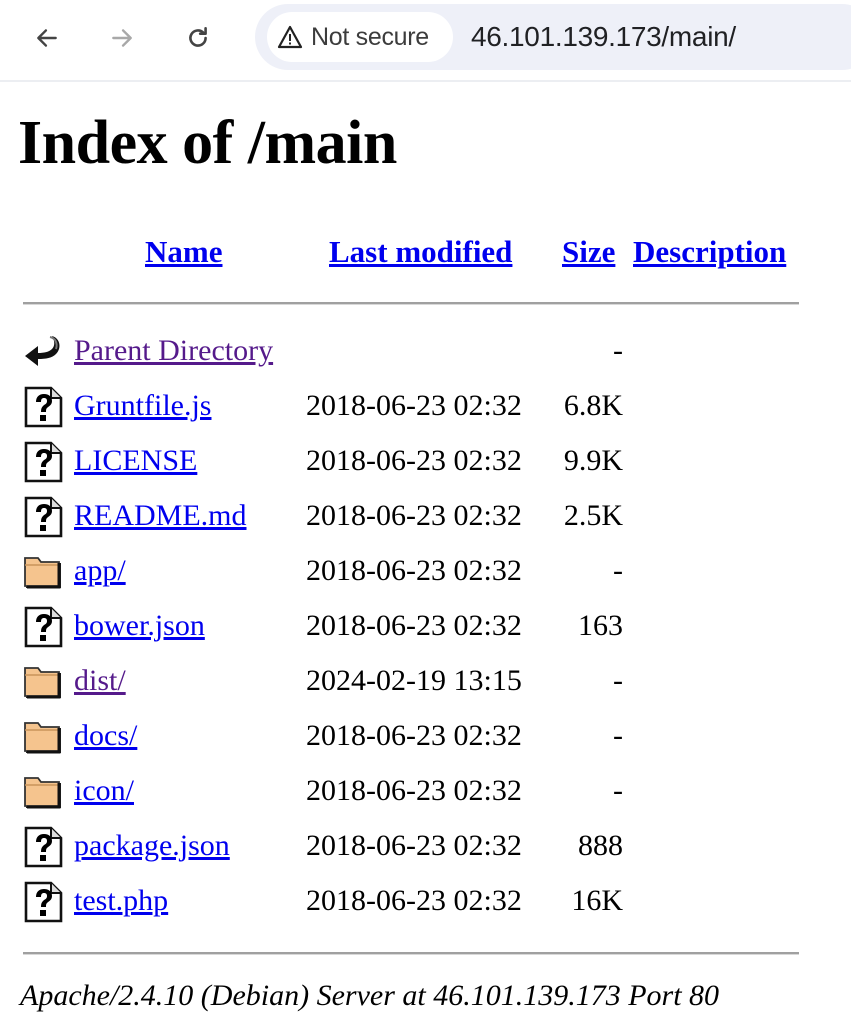 This screenshot has height=1024, width=851. I want to click on arrow-right-icon, so click(122, 38).